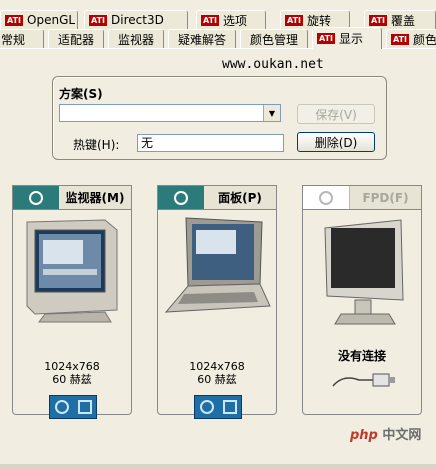  I want to click on fpd-header: FPD(F), so click(362, 197).